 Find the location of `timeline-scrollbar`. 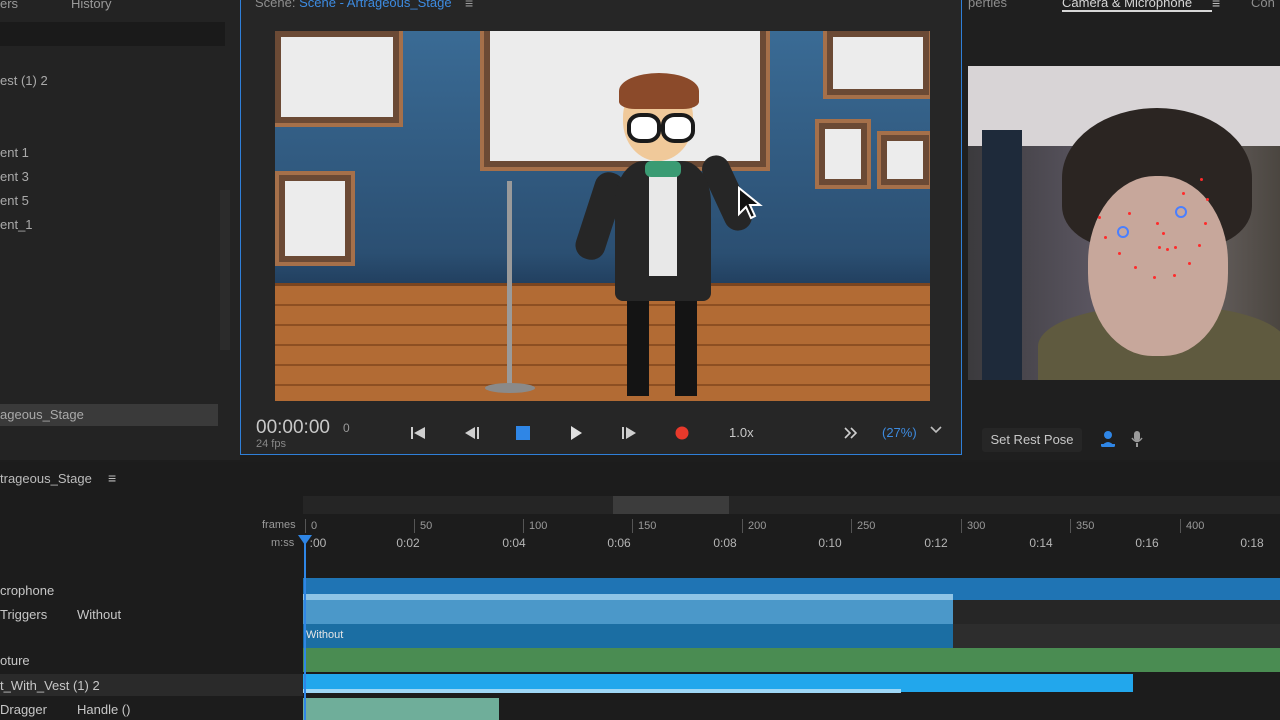

timeline-scrollbar is located at coordinates (791, 505).